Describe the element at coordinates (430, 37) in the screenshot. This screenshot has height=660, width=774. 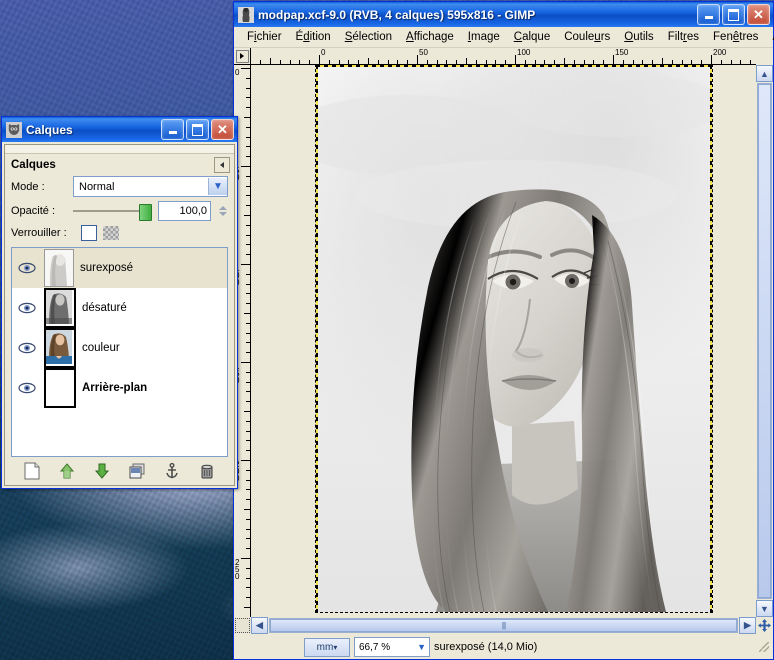
I see `menu-affichage: Affichage` at that location.